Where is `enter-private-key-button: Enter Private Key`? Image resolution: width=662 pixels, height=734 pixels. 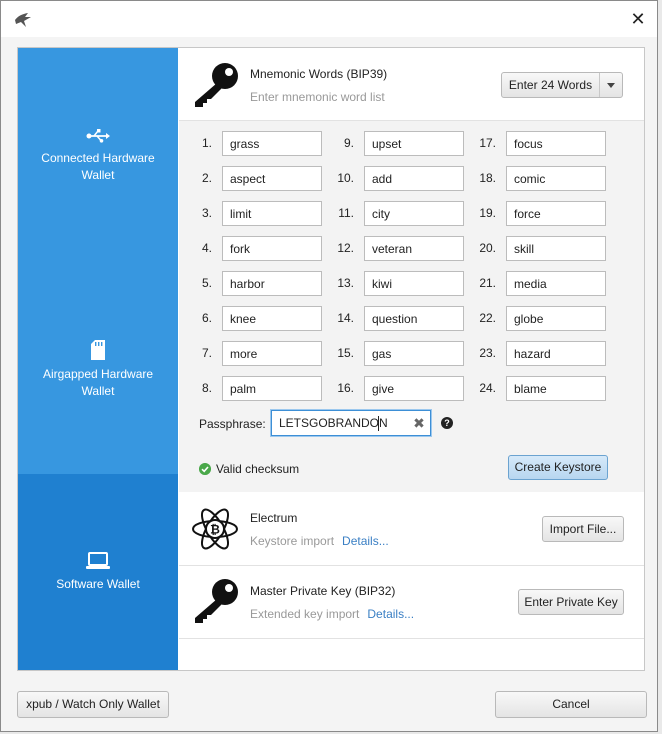
enter-private-key-button: Enter Private Key is located at coordinates (571, 602).